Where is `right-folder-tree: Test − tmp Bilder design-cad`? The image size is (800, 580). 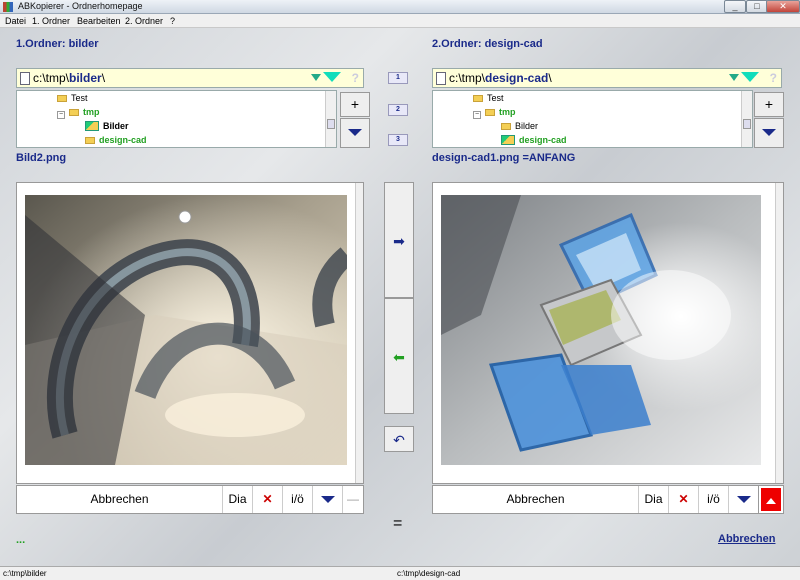
right-folder-tree: Test − tmp Bilder design-cad is located at coordinates (592, 119).